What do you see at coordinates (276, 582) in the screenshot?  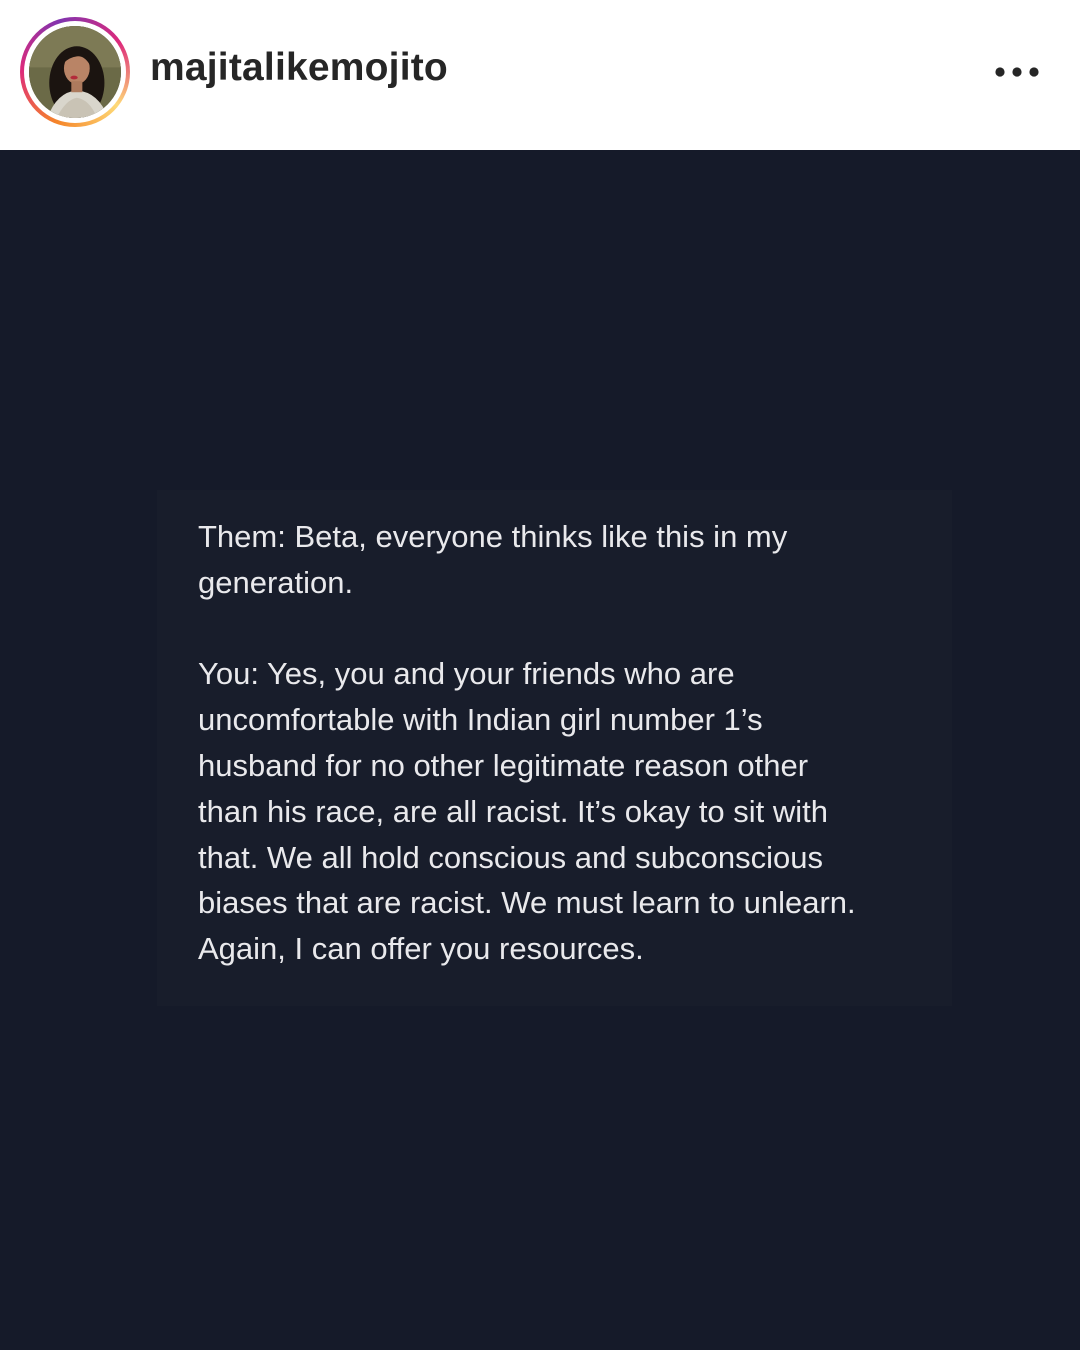 I see `note-line: generation.` at bounding box center [276, 582].